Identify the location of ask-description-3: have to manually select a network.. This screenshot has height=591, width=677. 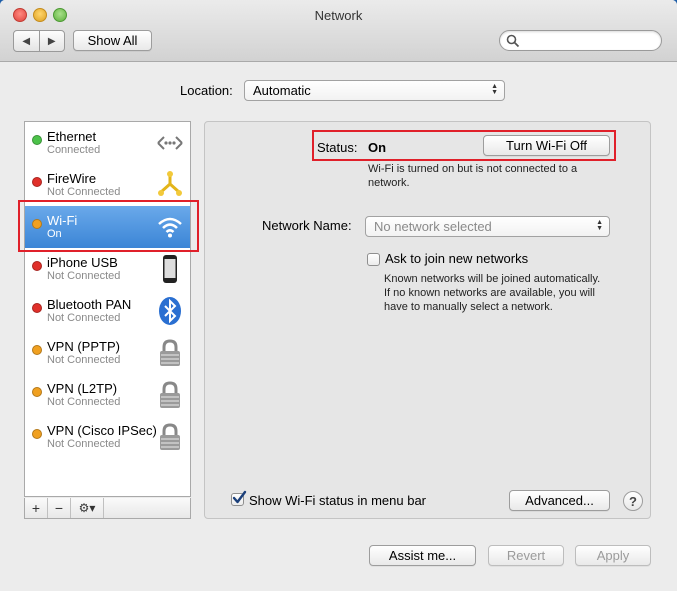
(468, 307).